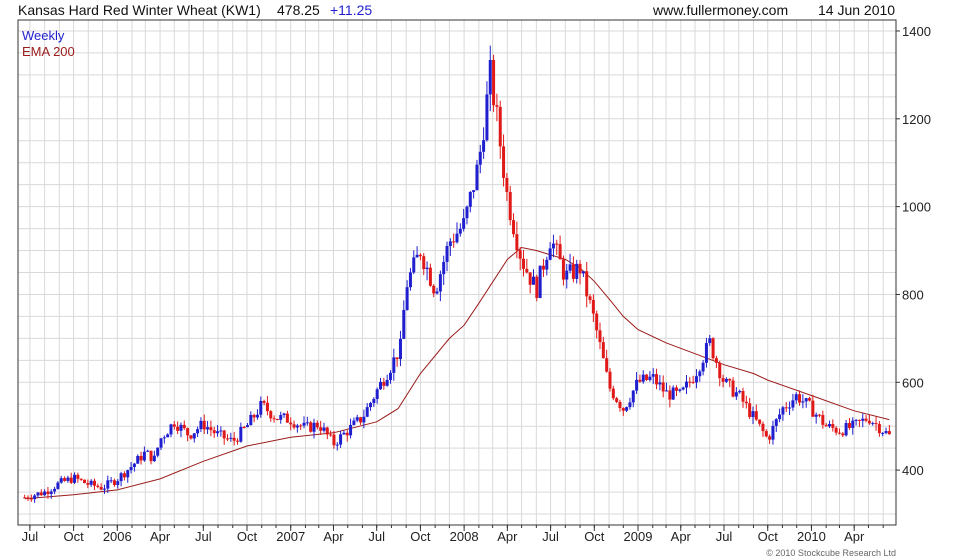  I want to click on x-tick-label: Jul, so click(376, 536).